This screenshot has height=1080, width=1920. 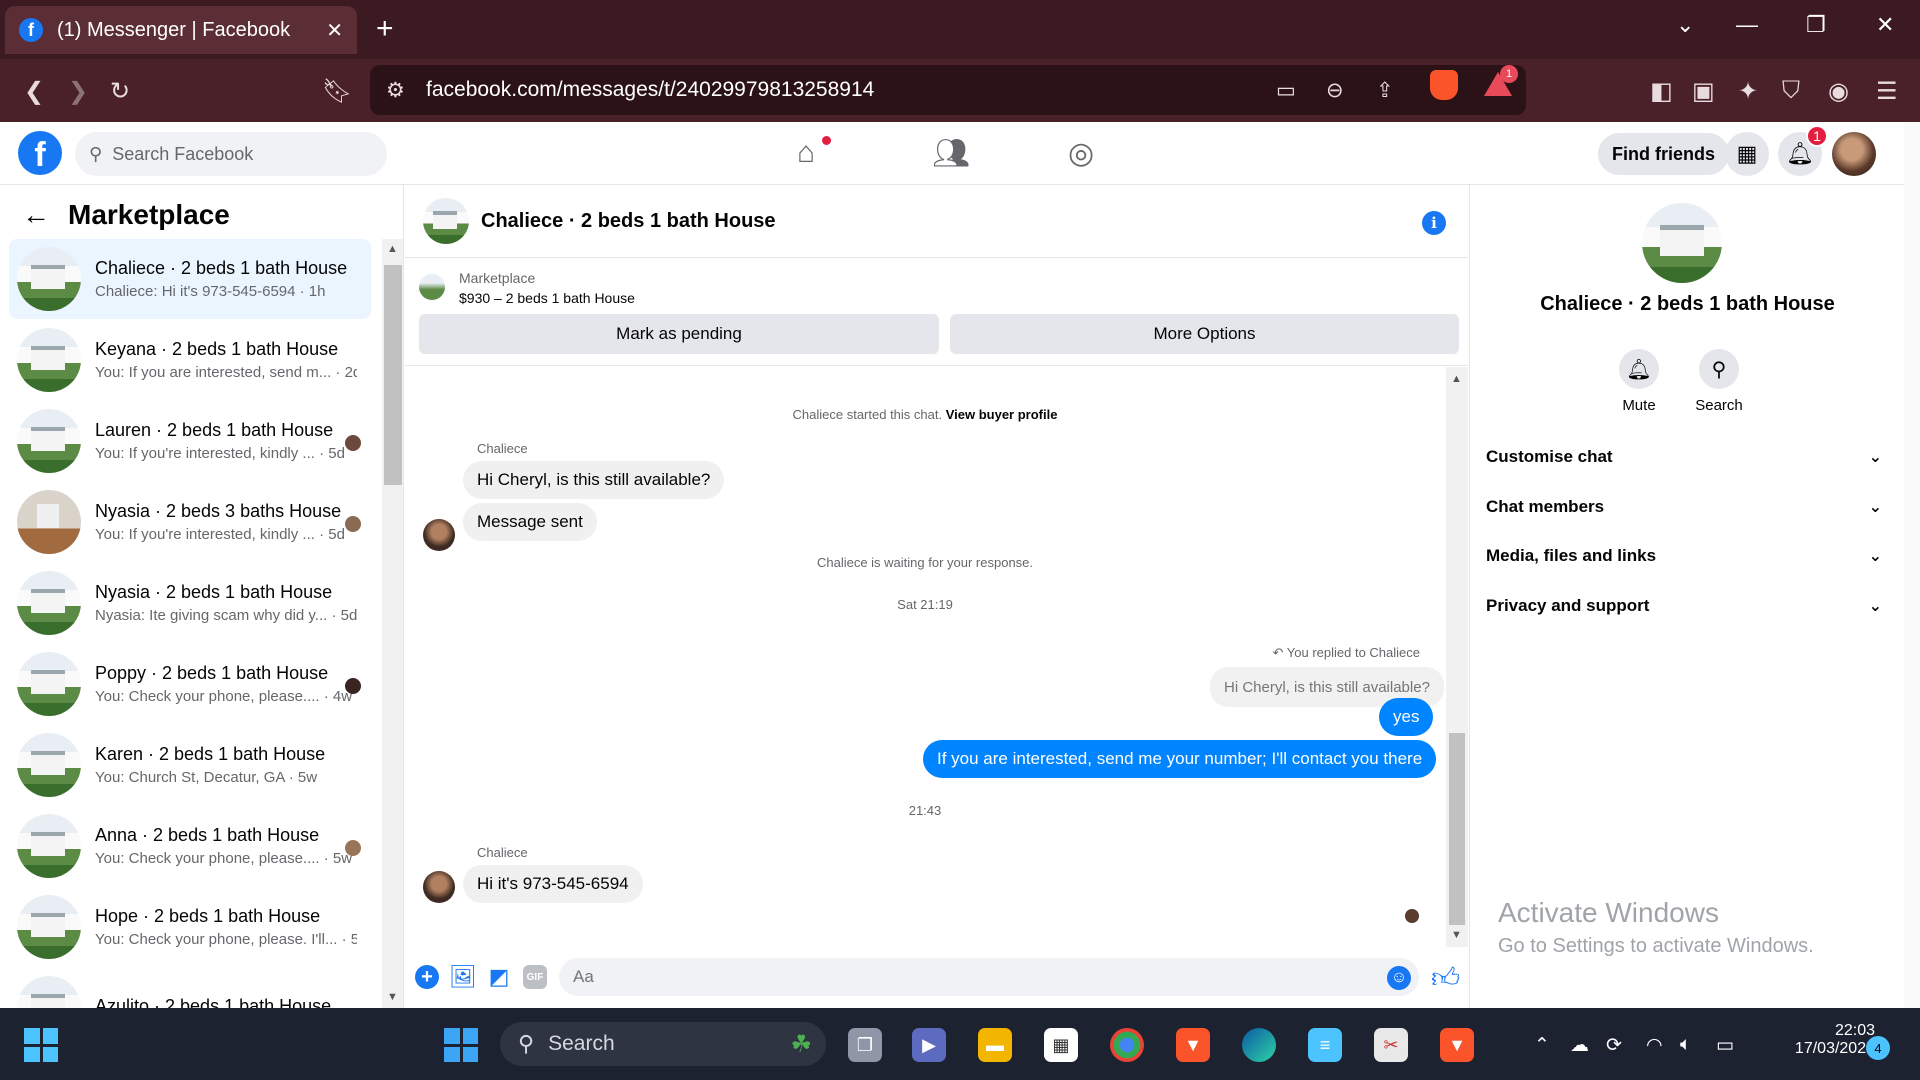 I want to click on more-options-button: More Options, so click(x=1204, y=334).